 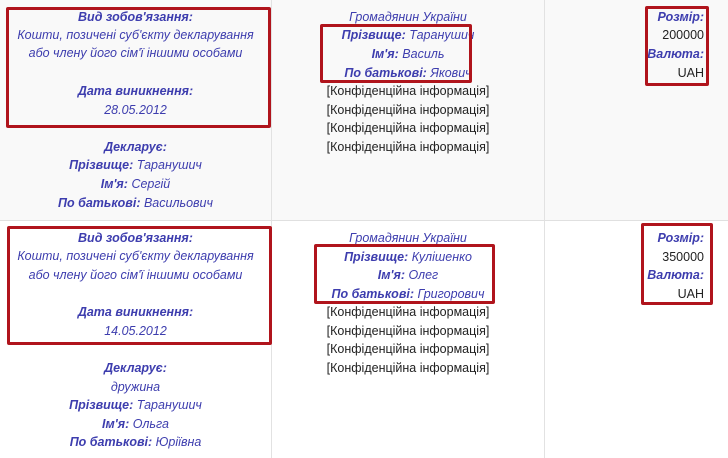 I want to click on declarant-relation: дружина, so click(x=135, y=387).